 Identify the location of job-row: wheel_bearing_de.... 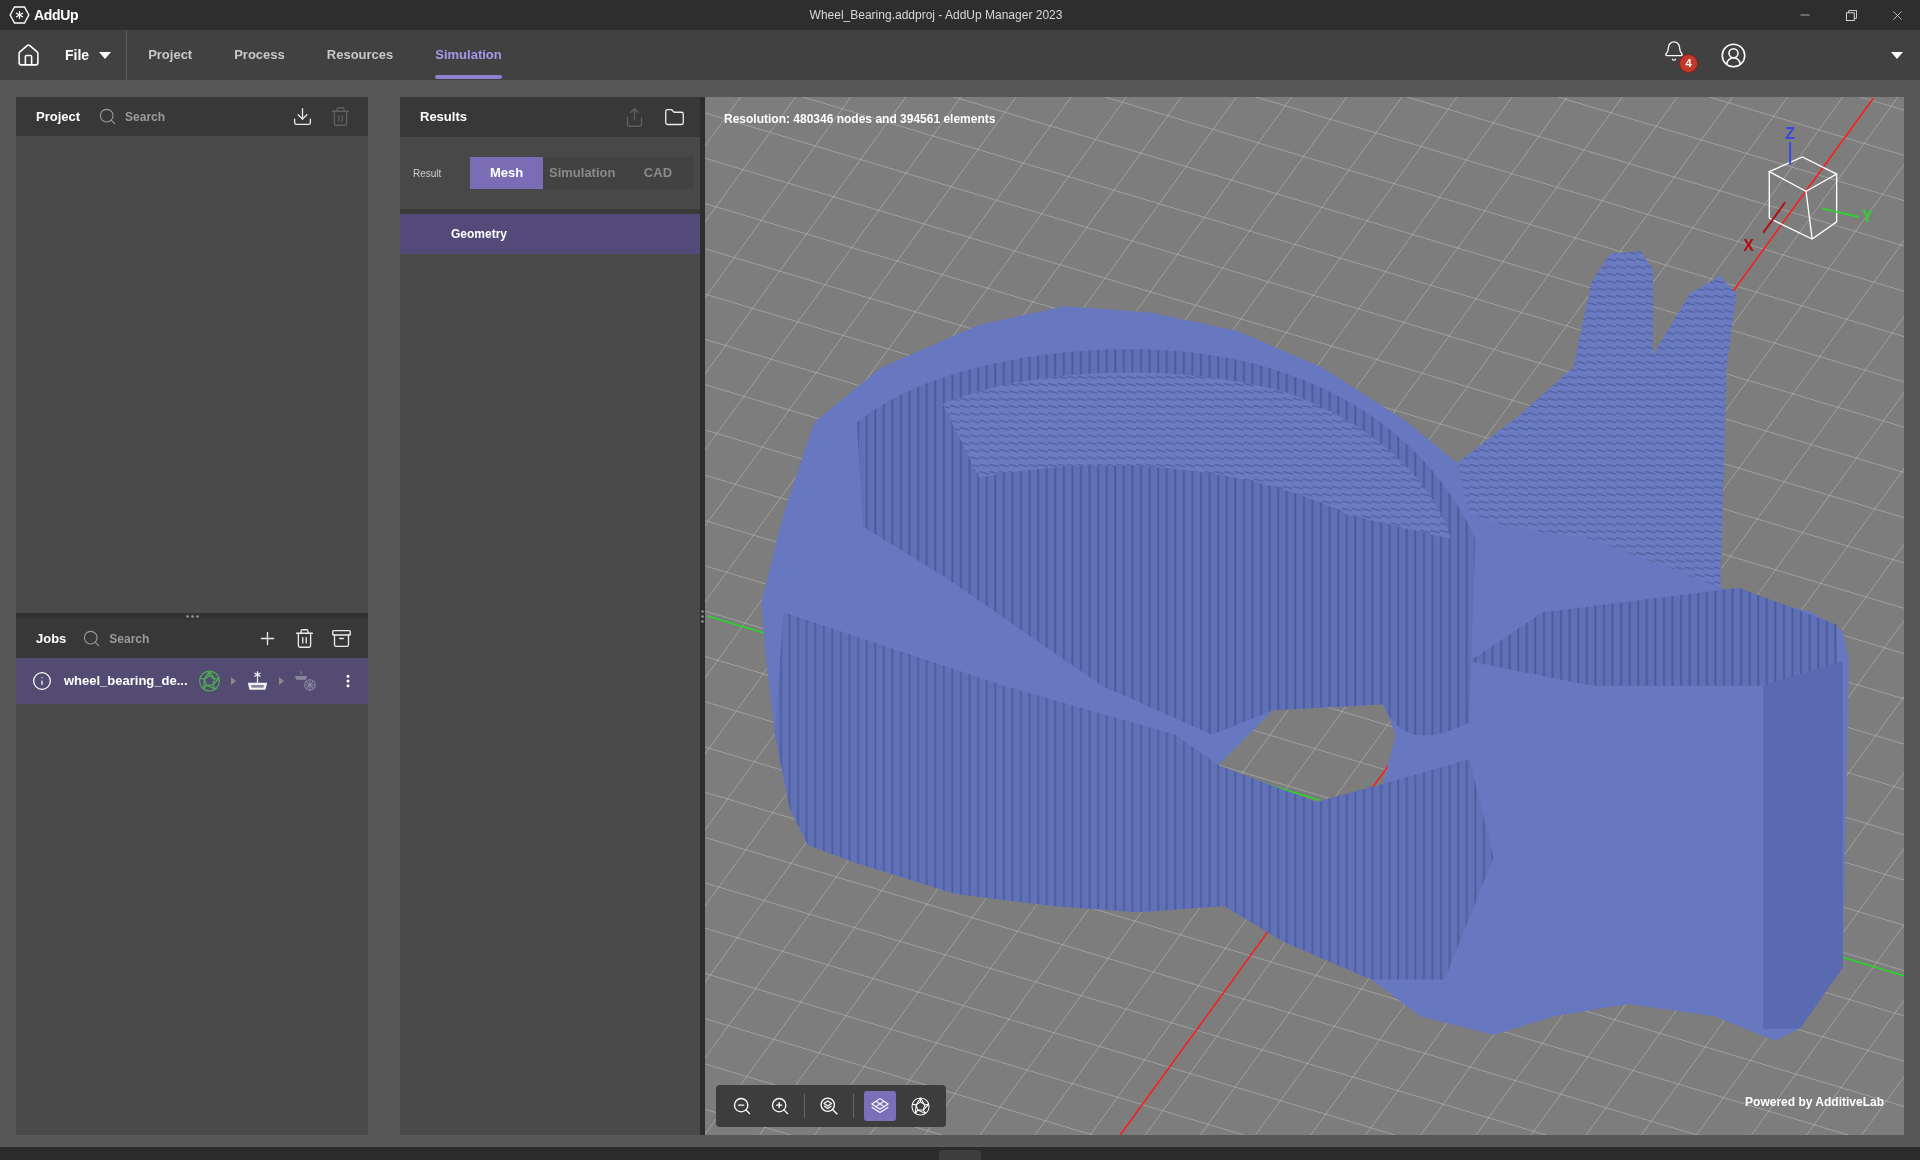
(192, 681).